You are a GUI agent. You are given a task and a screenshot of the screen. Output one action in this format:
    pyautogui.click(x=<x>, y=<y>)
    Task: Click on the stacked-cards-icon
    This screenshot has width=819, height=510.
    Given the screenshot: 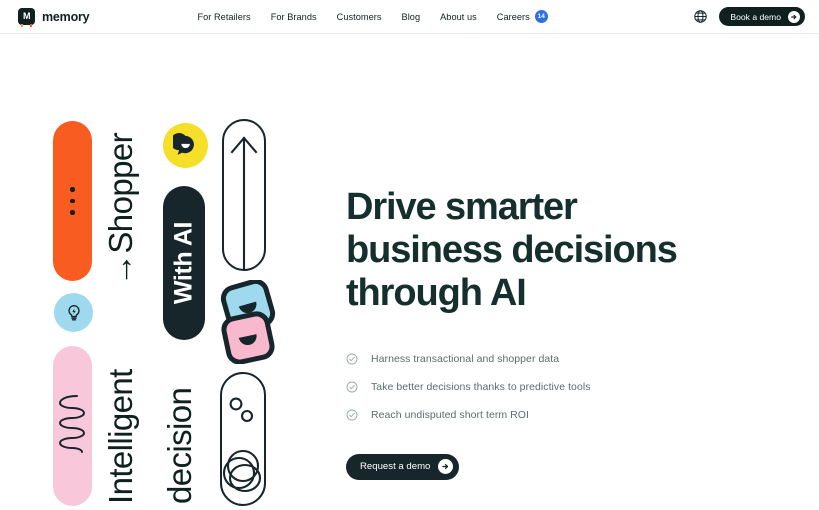 What is the action you would take?
    pyautogui.click(x=248, y=322)
    